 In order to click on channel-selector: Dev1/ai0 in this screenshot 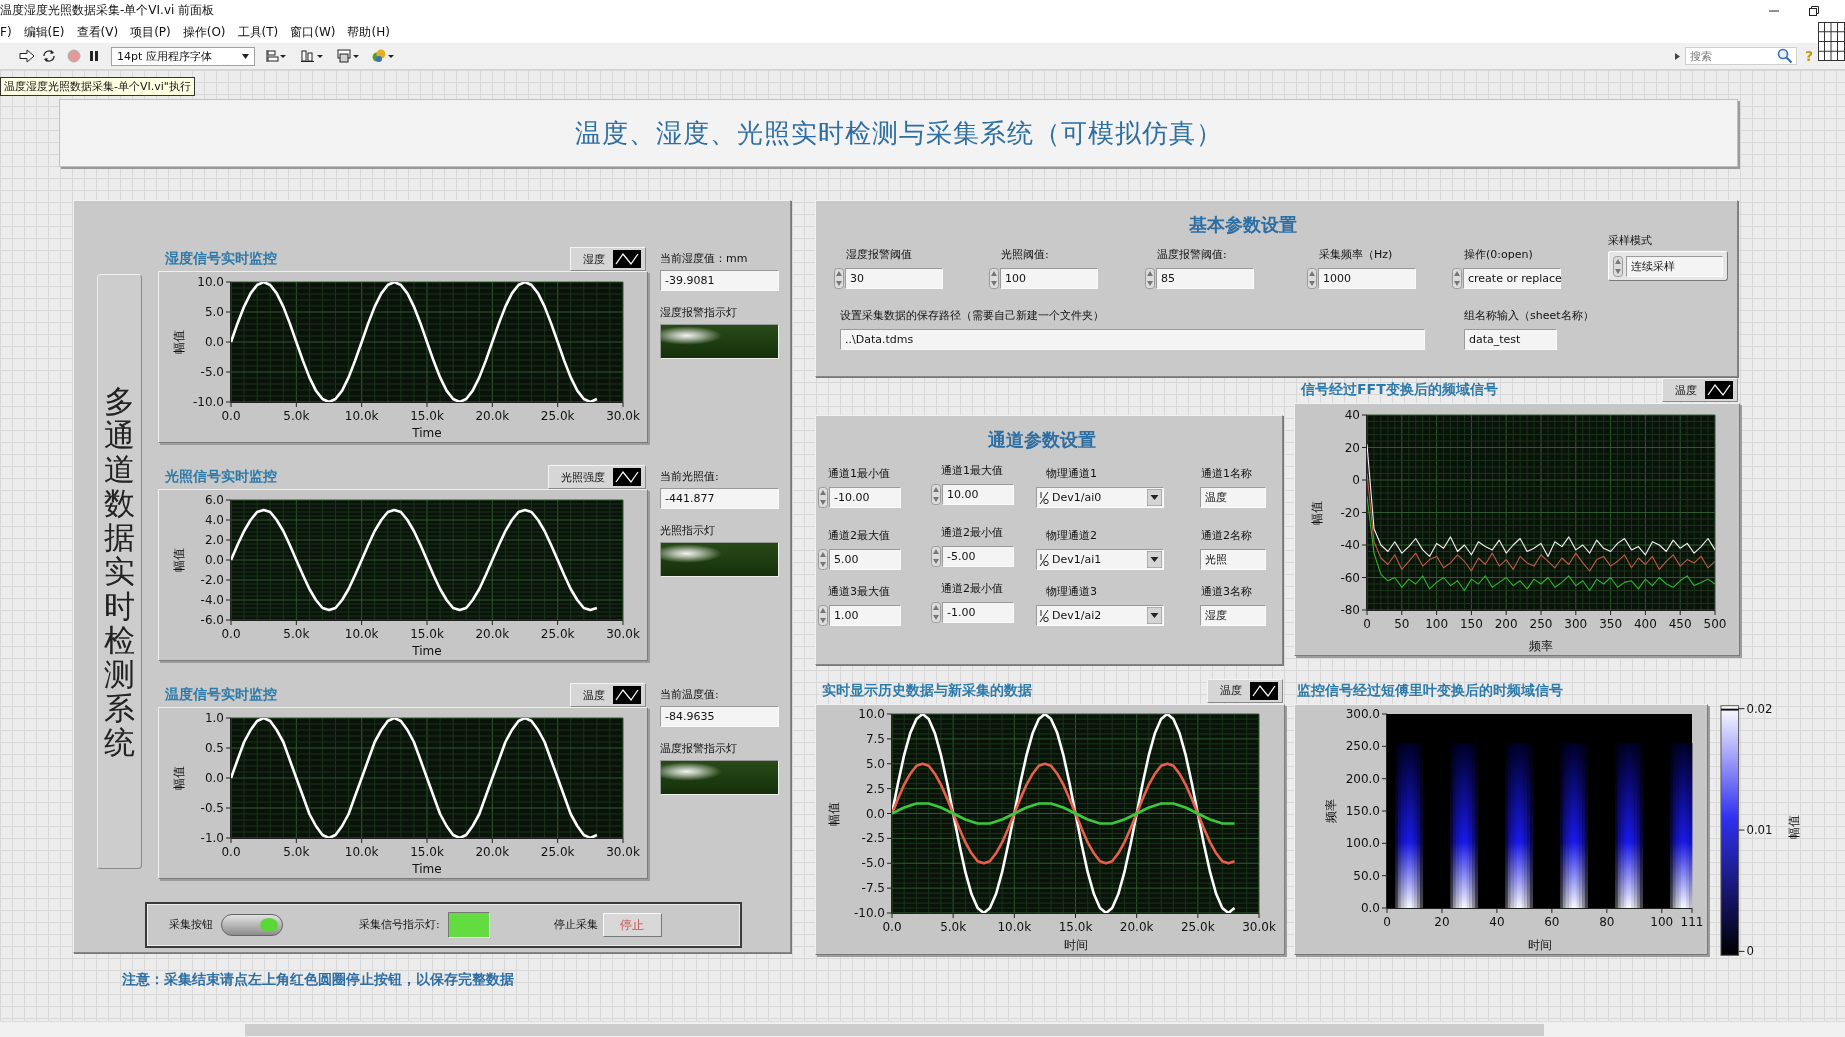, I will do `click(1100, 497)`.